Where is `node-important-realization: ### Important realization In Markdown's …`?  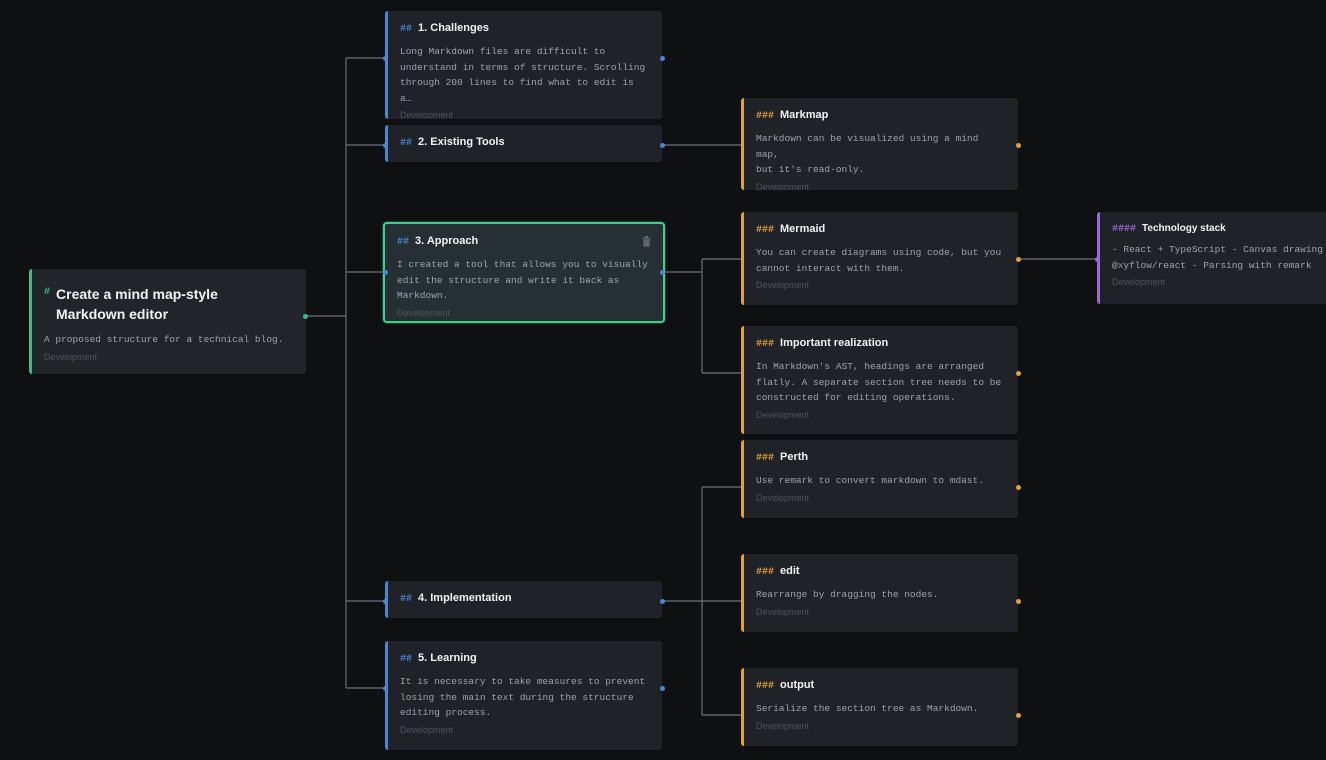
node-important-realization: ### Important realization In Markdown's … is located at coordinates (879, 380).